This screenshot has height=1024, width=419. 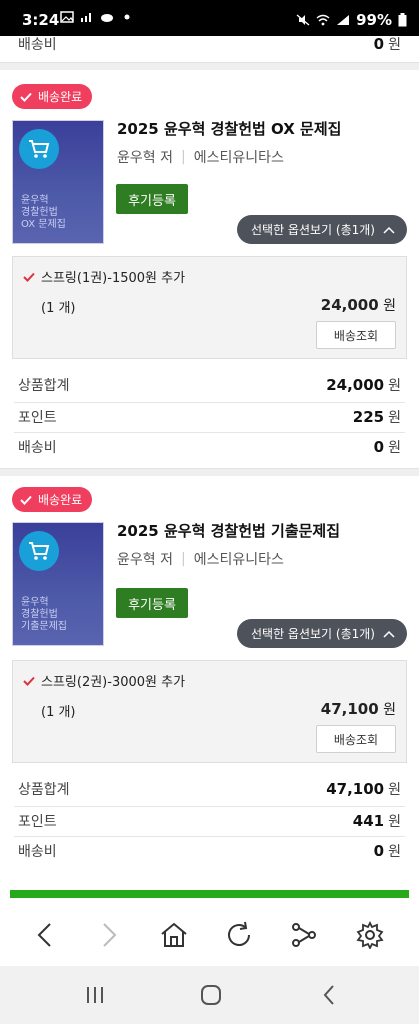 What do you see at coordinates (329, 995) in the screenshot?
I see `back-nav-icon` at bounding box center [329, 995].